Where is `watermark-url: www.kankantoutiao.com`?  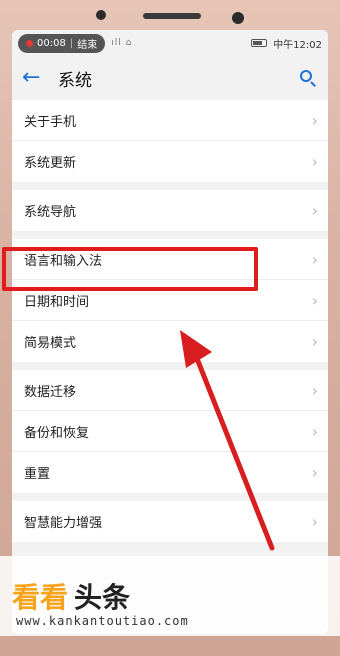 watermark-url: www.kankantoutiao.com is located at coordinates (102, 621).